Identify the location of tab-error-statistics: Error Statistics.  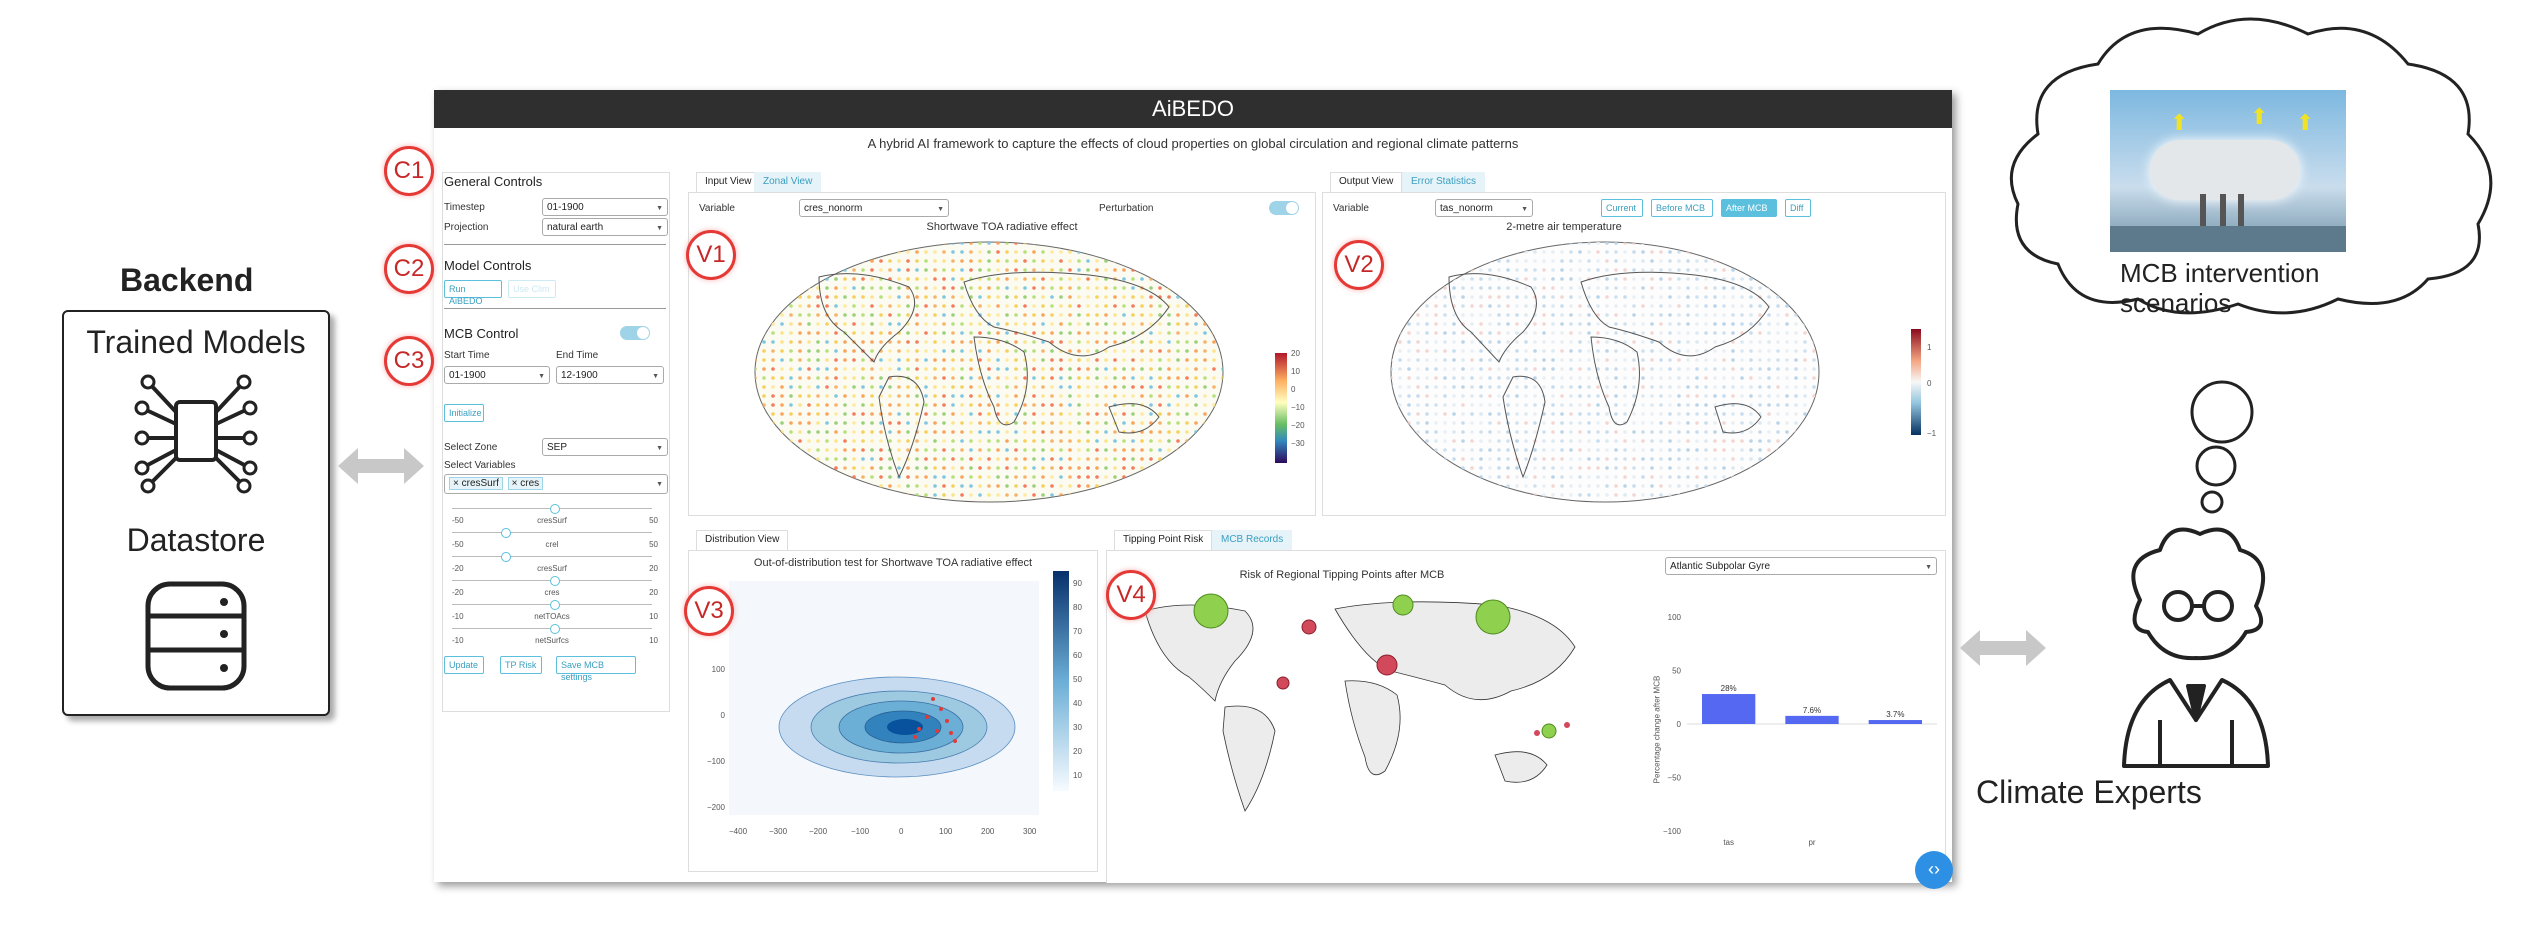
(1444, 182).